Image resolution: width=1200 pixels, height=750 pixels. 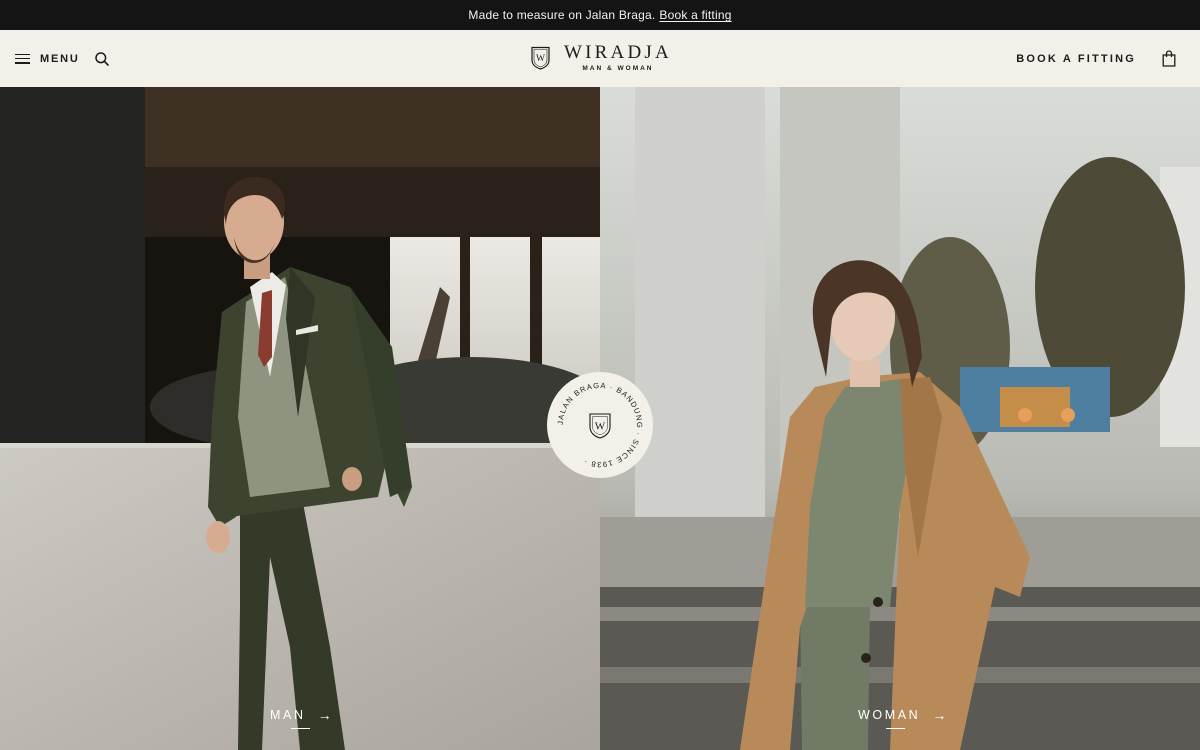 What do you see at coordinates (562, 15) in the screenshot?
I see `announcement-text: Made to measure on Jalan Braga.` at bounding box center [562, 15].